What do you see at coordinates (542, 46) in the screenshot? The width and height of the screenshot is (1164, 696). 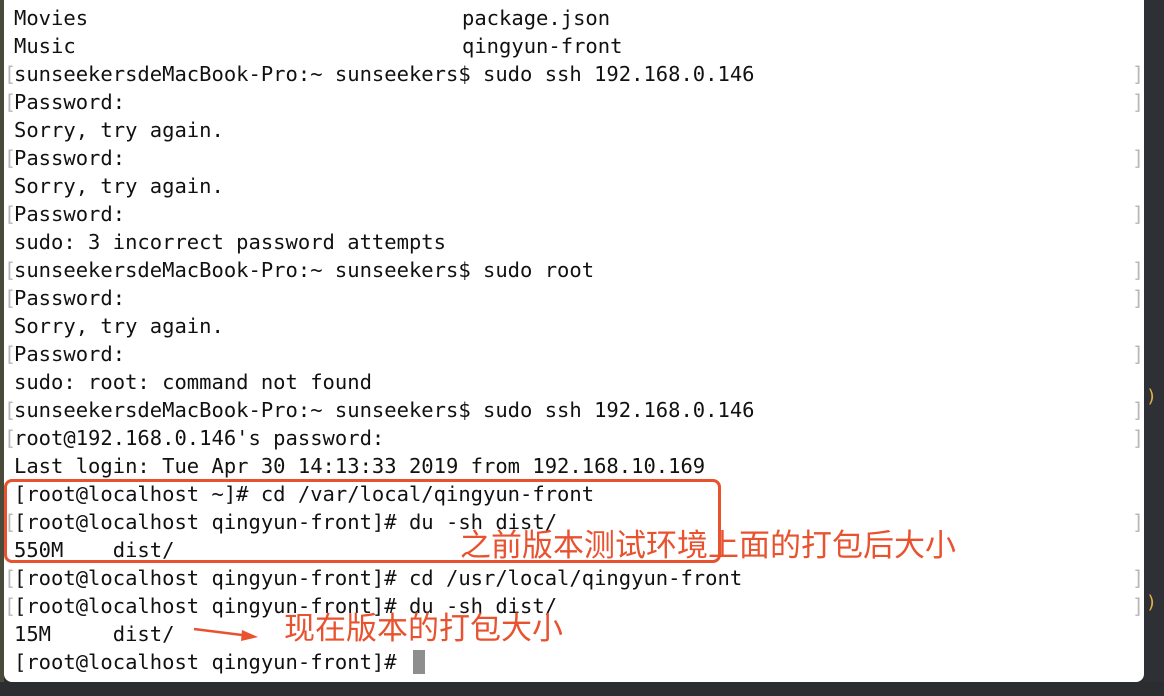 I see `terminal-line-column2: qingyun-front` at bounding box center [542, 46].